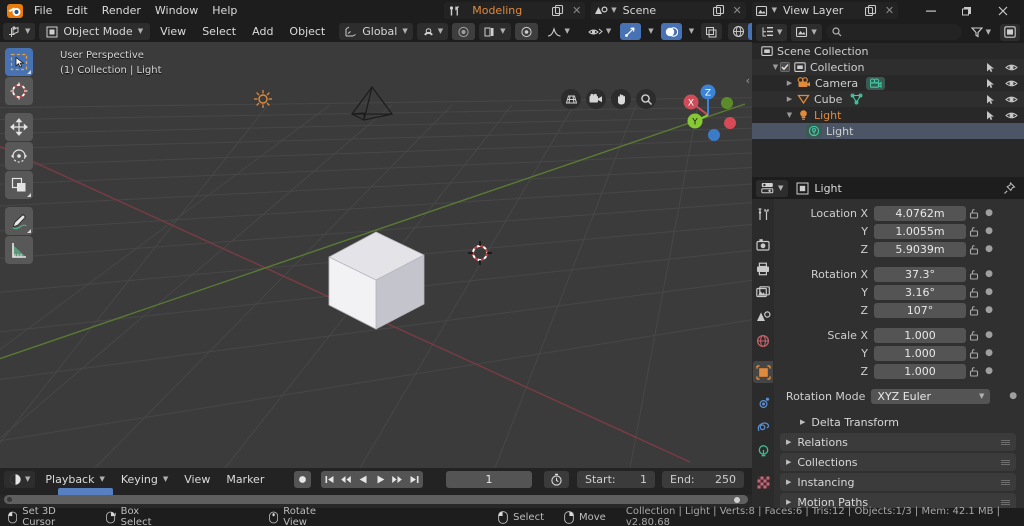 This screenshot has width=1024, height=526. What do you see at coordinates (898, 482) in the screenshot?
I see `panel-instancing: ▶ Instancing` at bounding box center [898, 482].